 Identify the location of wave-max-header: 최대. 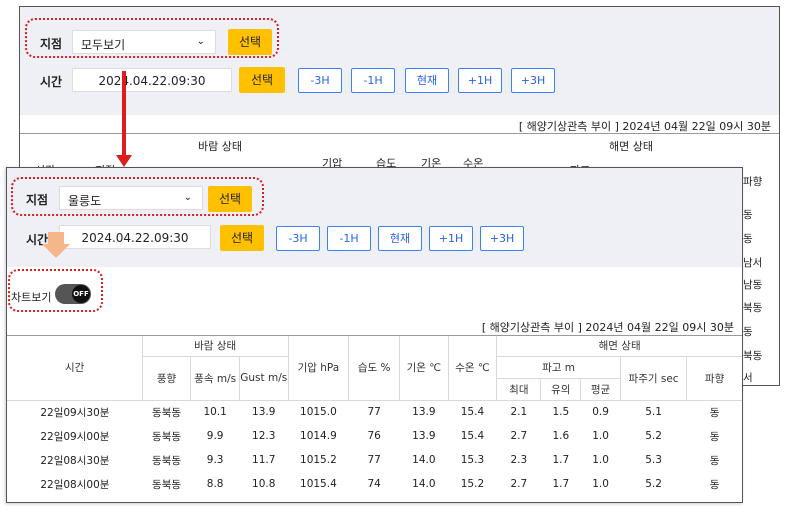
(518, 389).